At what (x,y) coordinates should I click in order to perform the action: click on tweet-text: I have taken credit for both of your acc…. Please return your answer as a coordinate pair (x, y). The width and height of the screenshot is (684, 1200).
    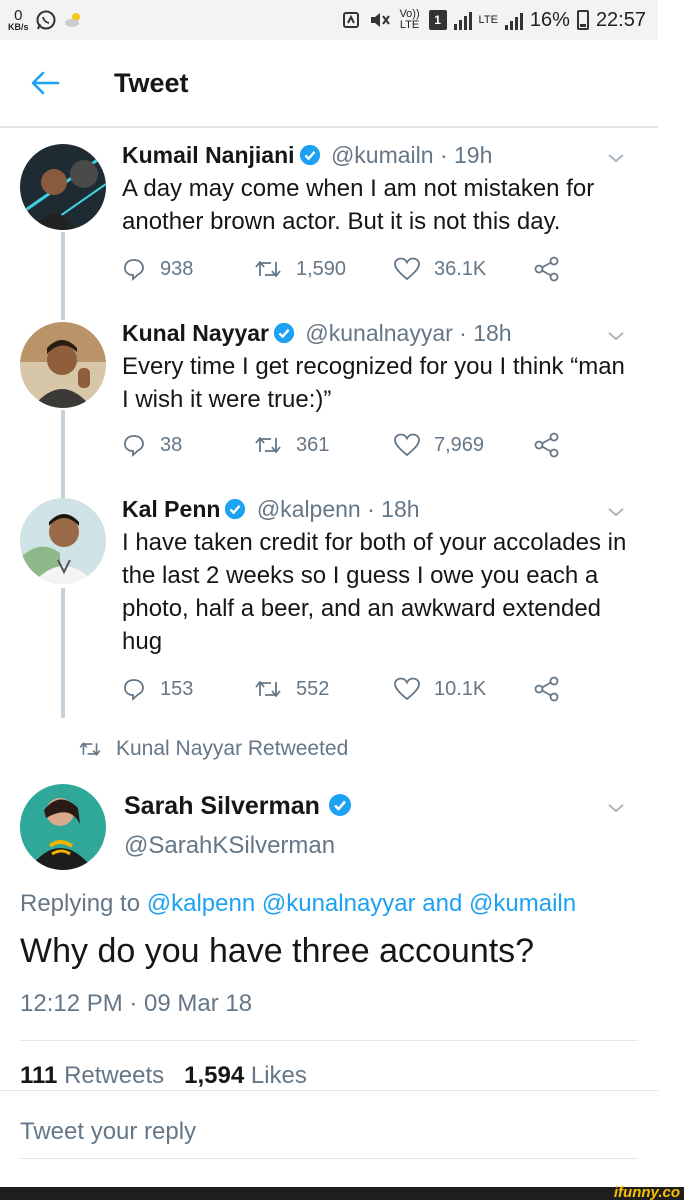
    Looking at the image, I should click on (374, 592).